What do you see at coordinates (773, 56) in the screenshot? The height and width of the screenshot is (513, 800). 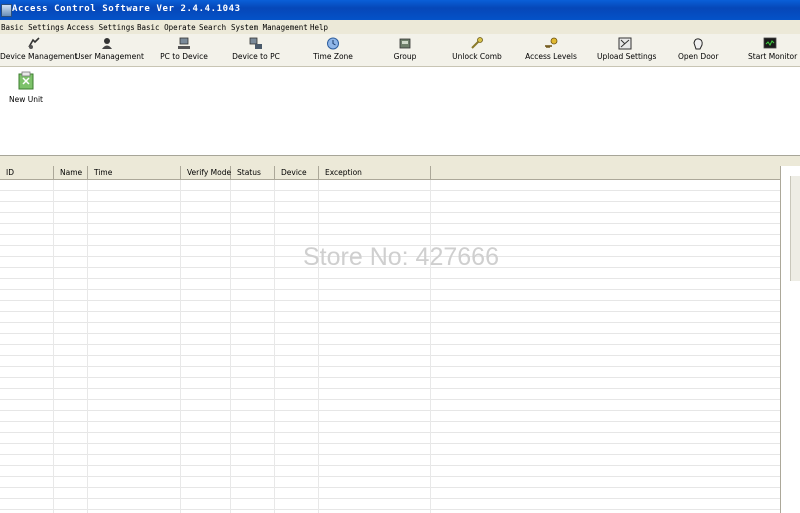 I see `toolbar-label: Start Monitor` at bounding box center [773, 56].